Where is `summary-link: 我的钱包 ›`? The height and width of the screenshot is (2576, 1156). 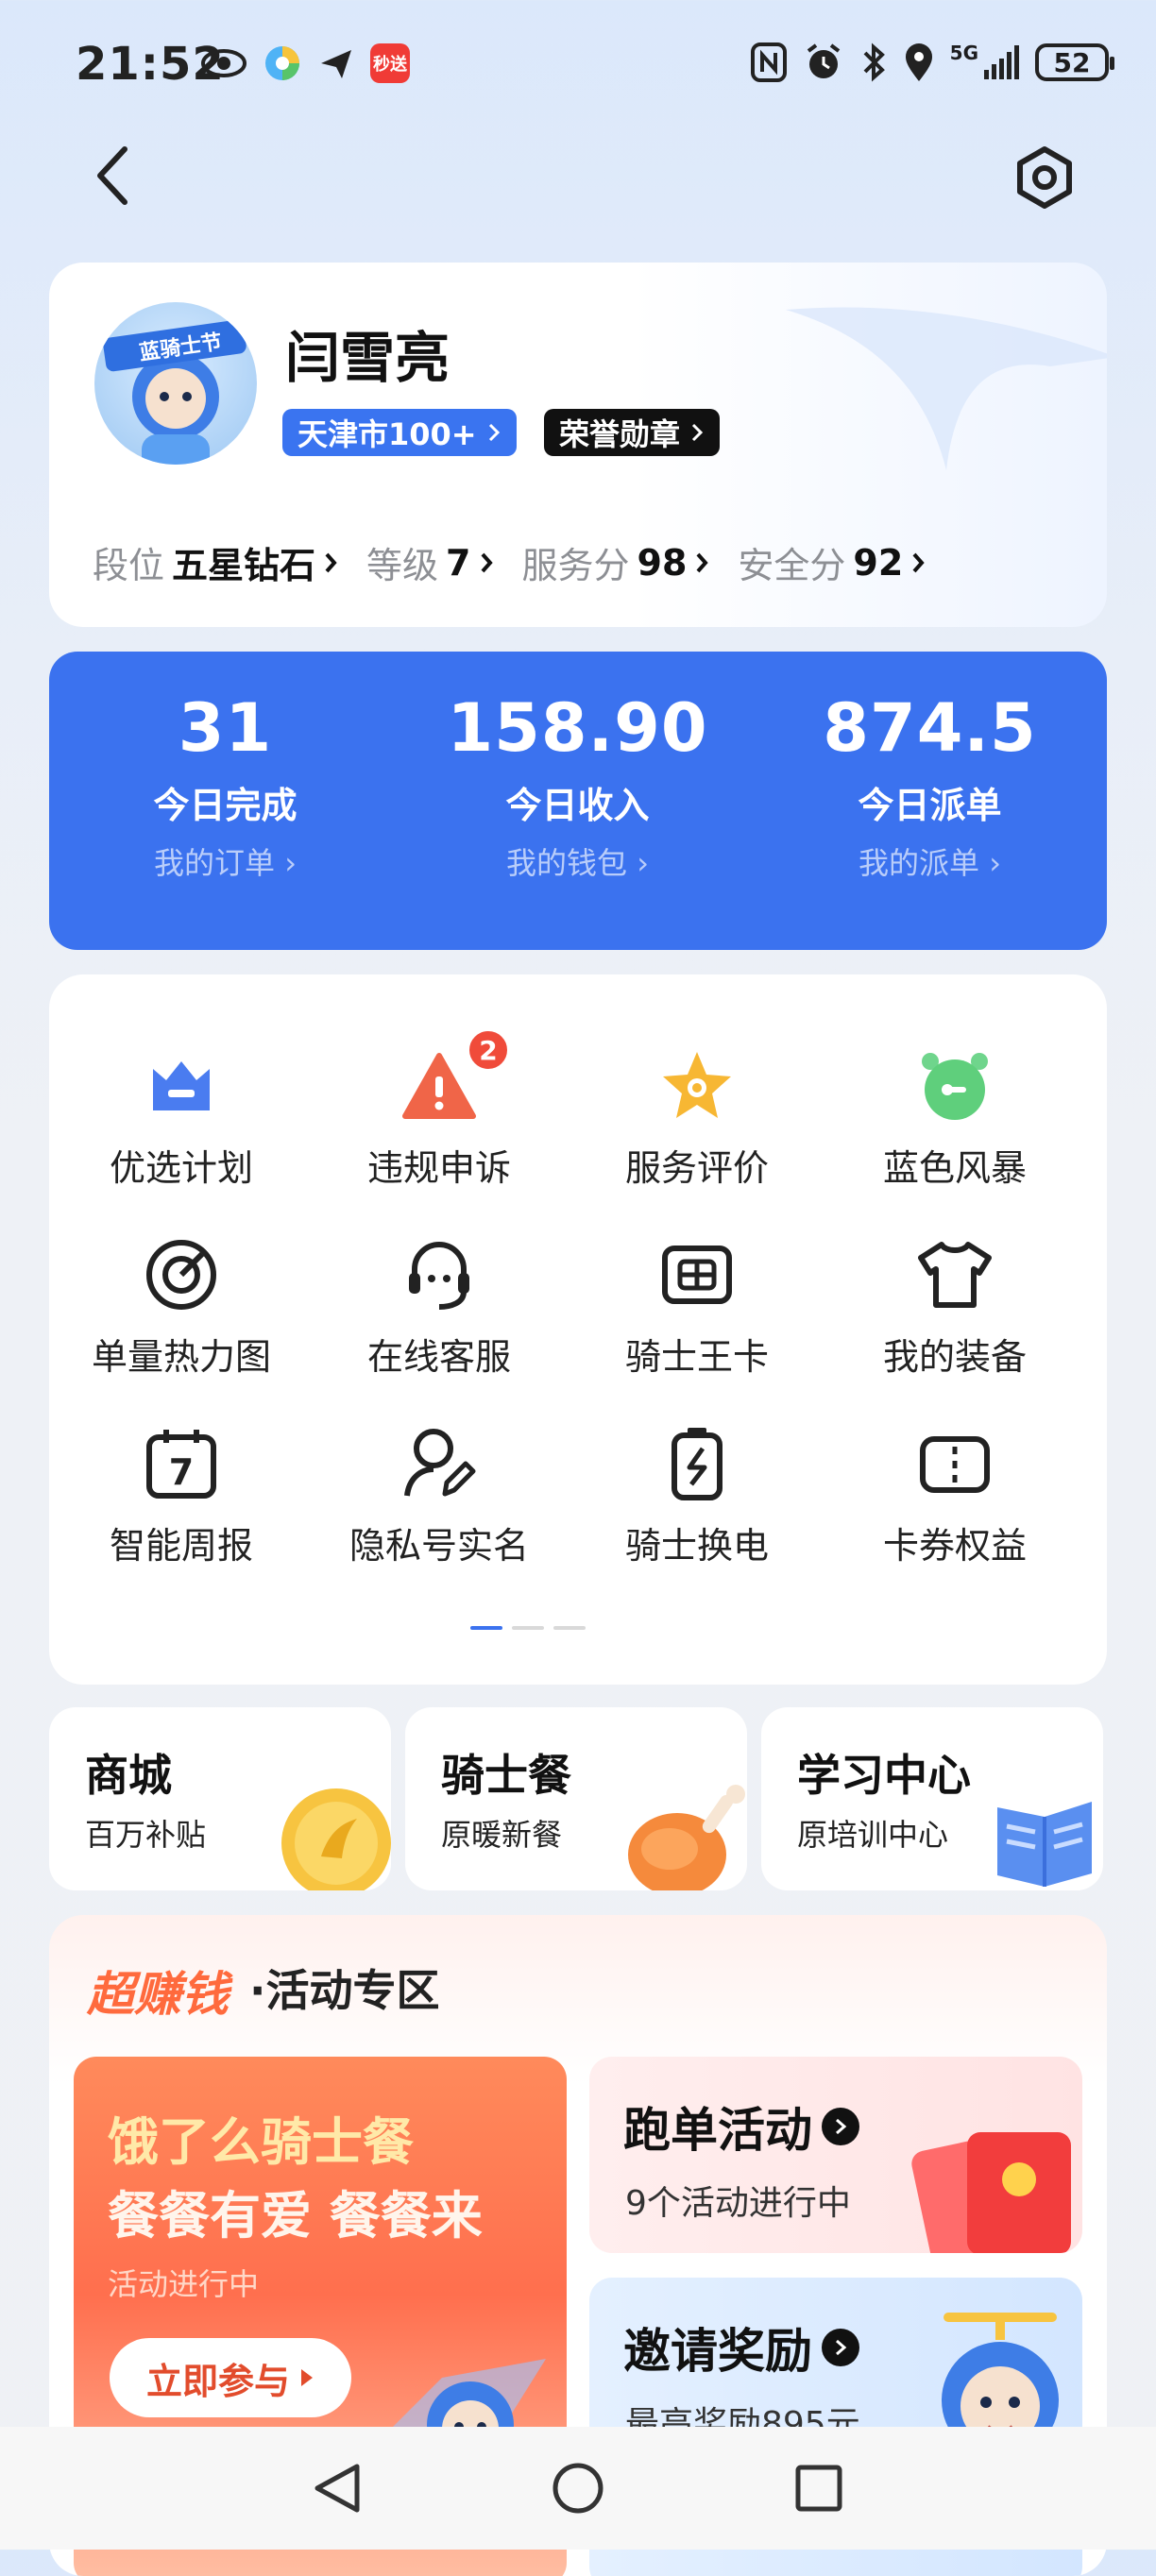 summary-link: 我的钱包 › is located at coordinates (577, 861).